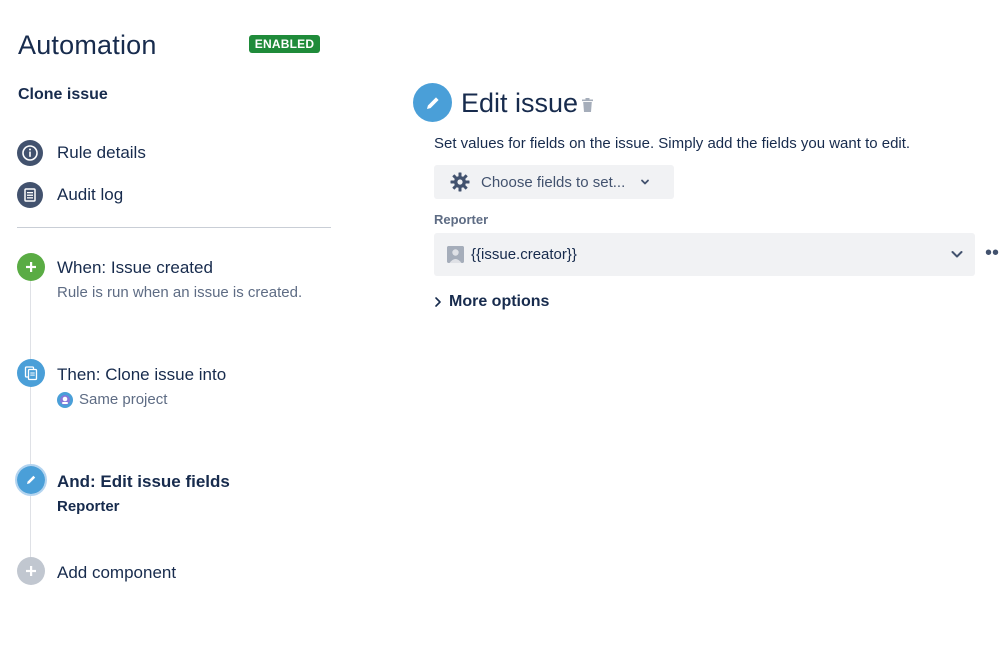 The height and width of the screenshot is (652, 999). Describe the element at coordinates (63, 94) in the screenshot. I see `rule-name: Clone issue` at that location.